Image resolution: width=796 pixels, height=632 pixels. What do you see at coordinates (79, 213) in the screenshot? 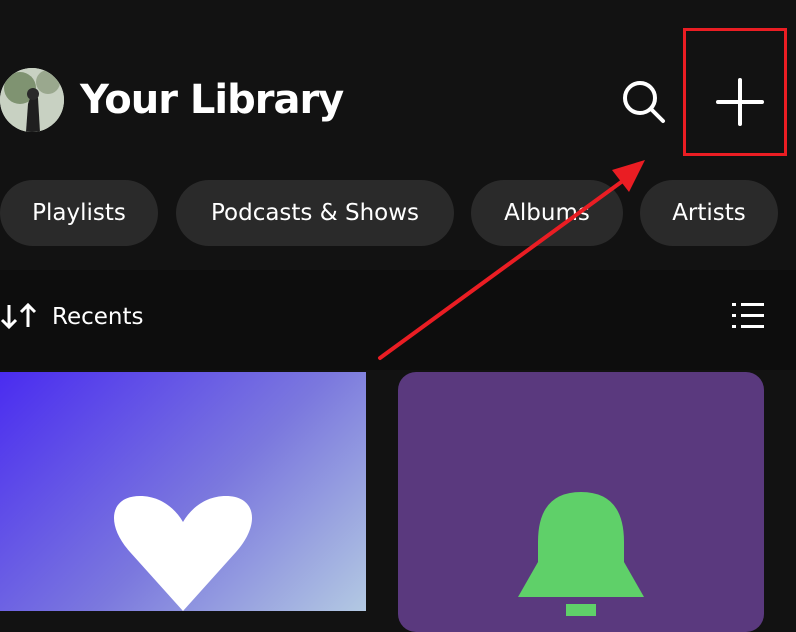
I see `filter-chip-playlists: Playlists` at bounding box center [79, 213].